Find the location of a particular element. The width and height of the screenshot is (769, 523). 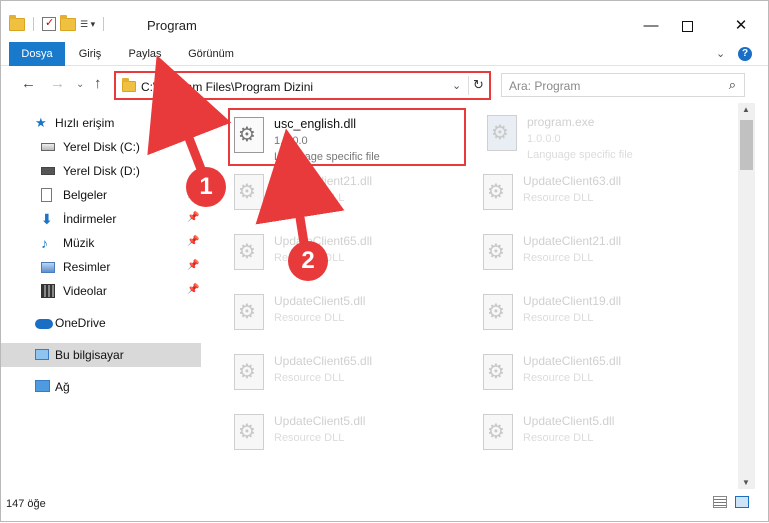

up-arrow-icon: ↑ is located at coordinates (98, 83).